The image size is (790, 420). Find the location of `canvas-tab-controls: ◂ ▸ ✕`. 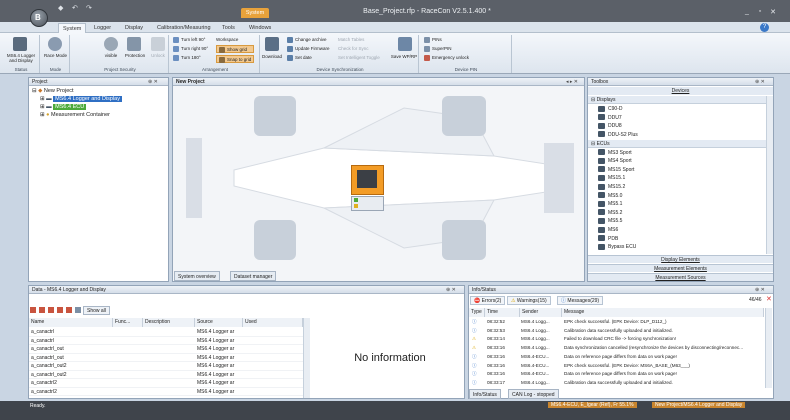

canvas-tab-controls: ◂ ▸ ✕ is located at coordinates (572, 82).